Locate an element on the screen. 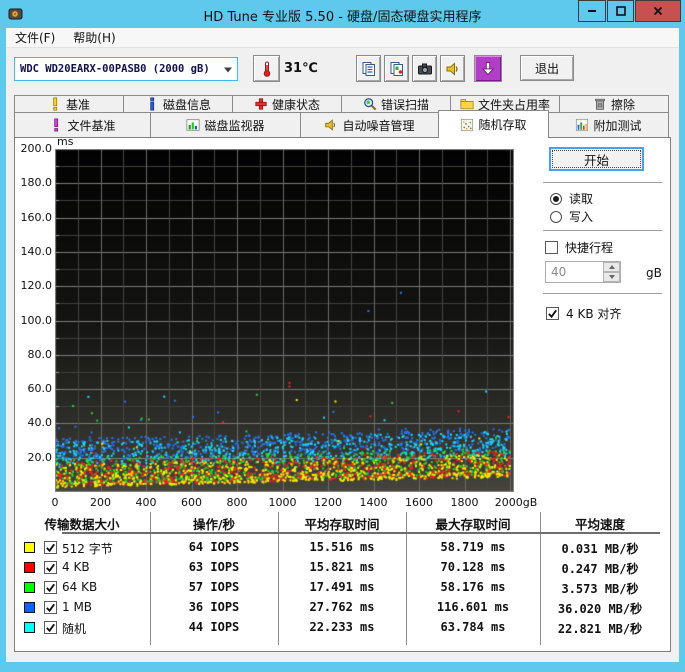  camera-icon is located at coordinates (425, 69).